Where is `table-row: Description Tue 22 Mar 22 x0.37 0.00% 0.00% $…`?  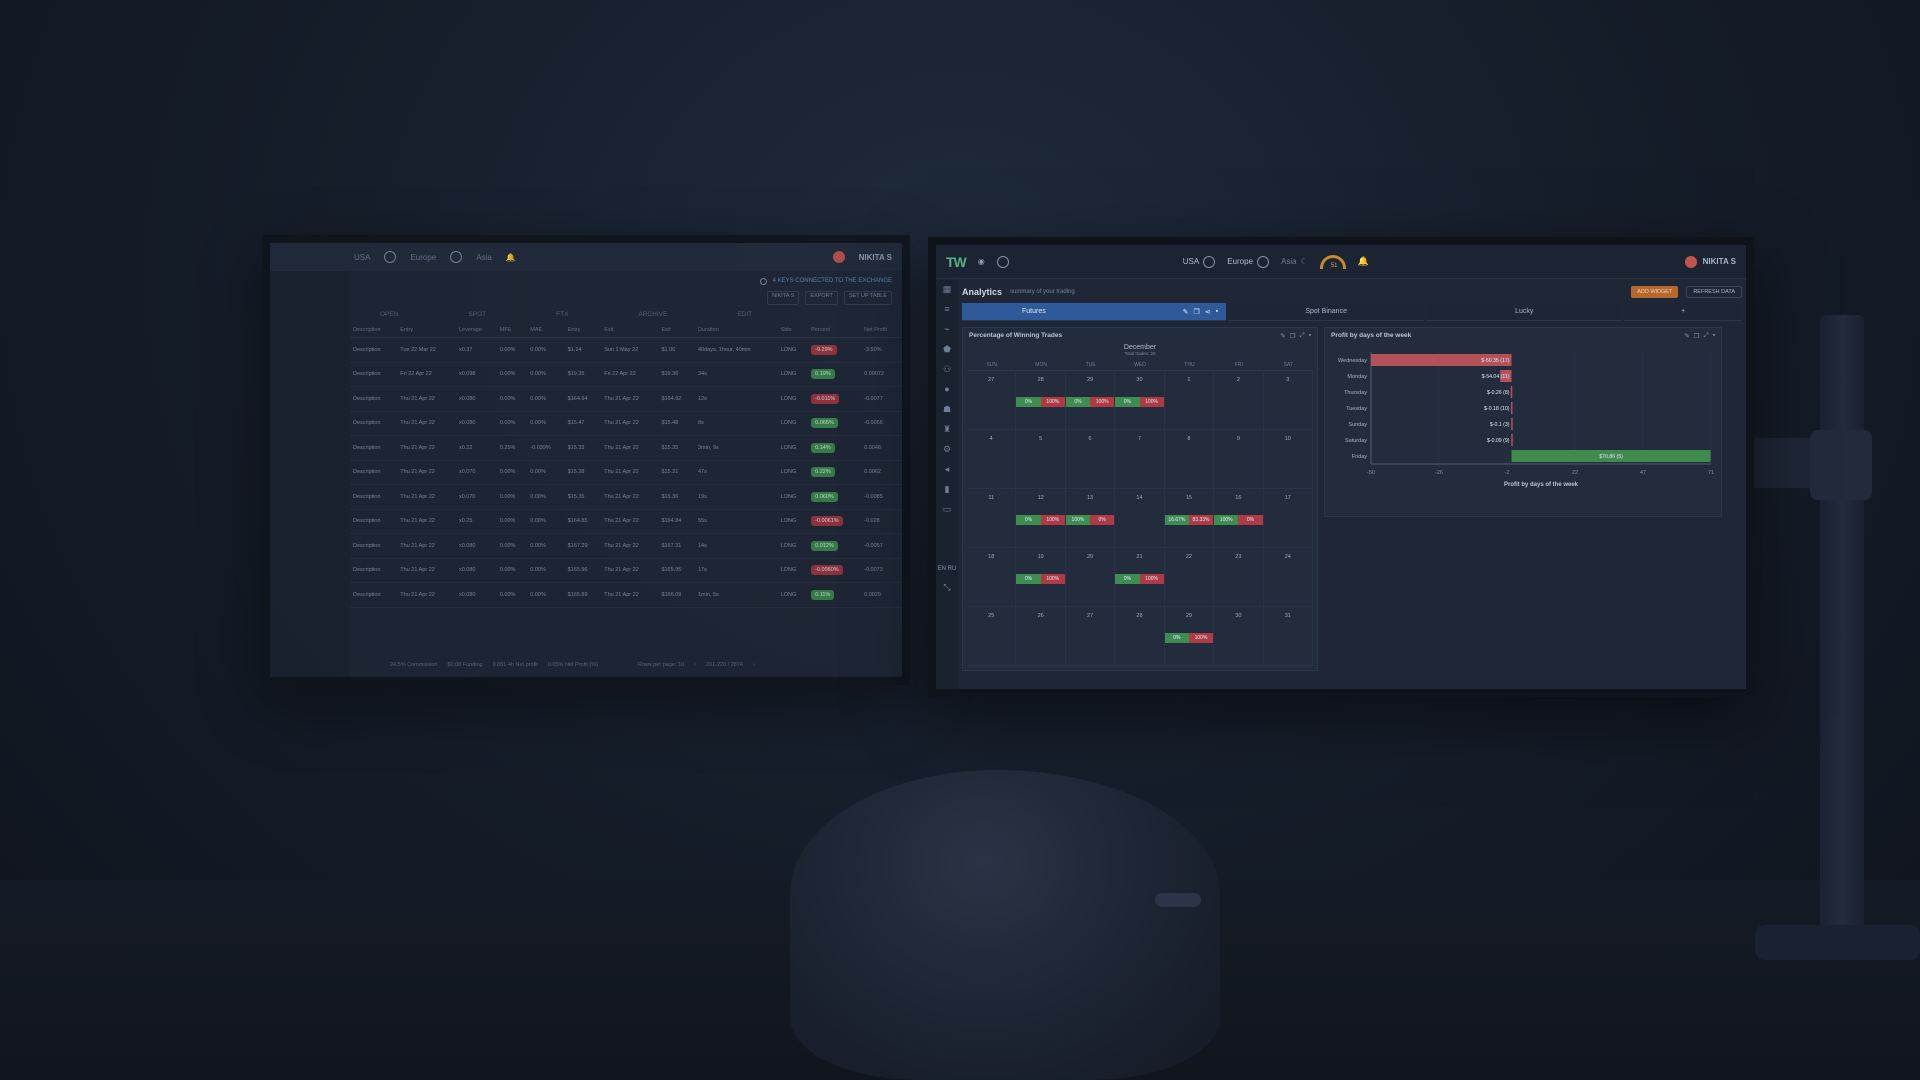 table-row: Description Tue 22 Mar 22 x0.37 0.00% 0.00% $… is located at coordinates (626, 350).